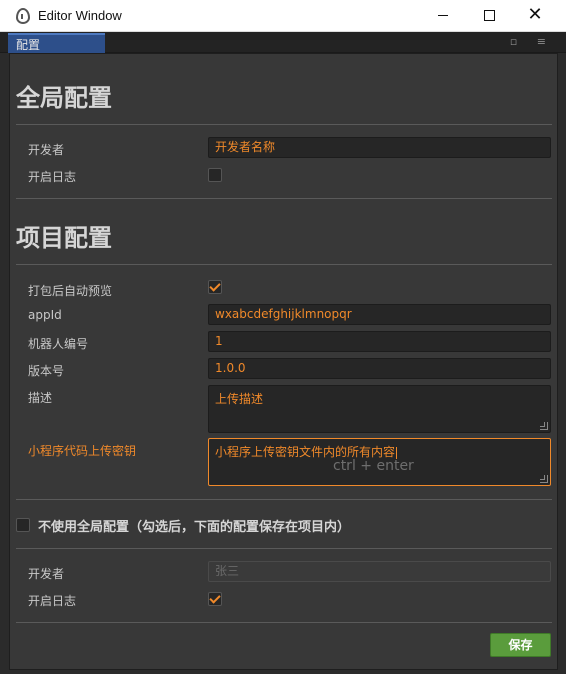  Describe the element at coordinates (520, 645) in the screenshot. I see `save-button: 保存` at that location.